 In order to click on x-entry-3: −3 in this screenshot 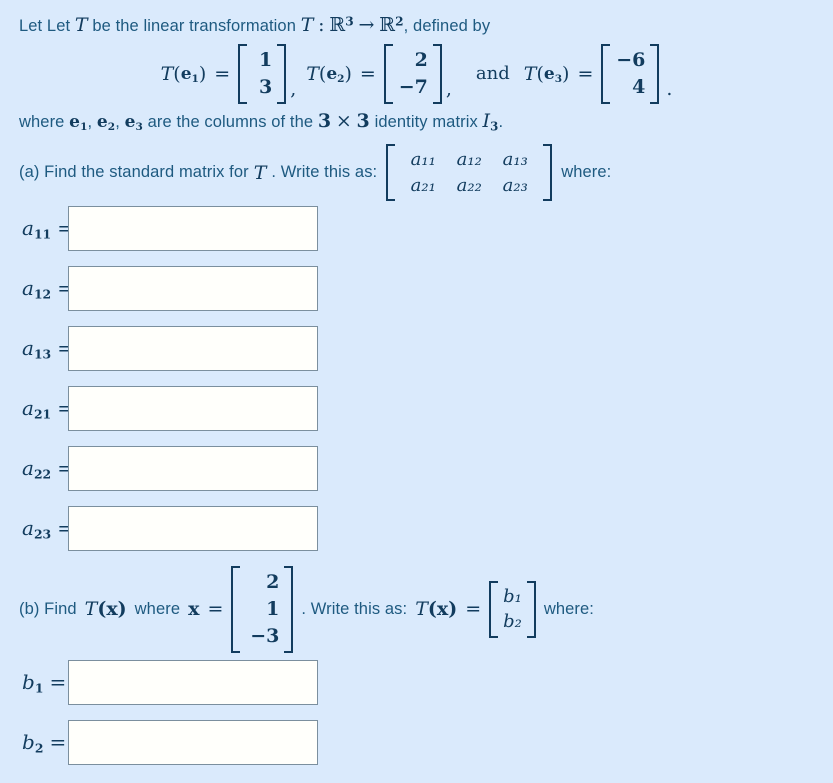, I will do `click(265, 635)`.